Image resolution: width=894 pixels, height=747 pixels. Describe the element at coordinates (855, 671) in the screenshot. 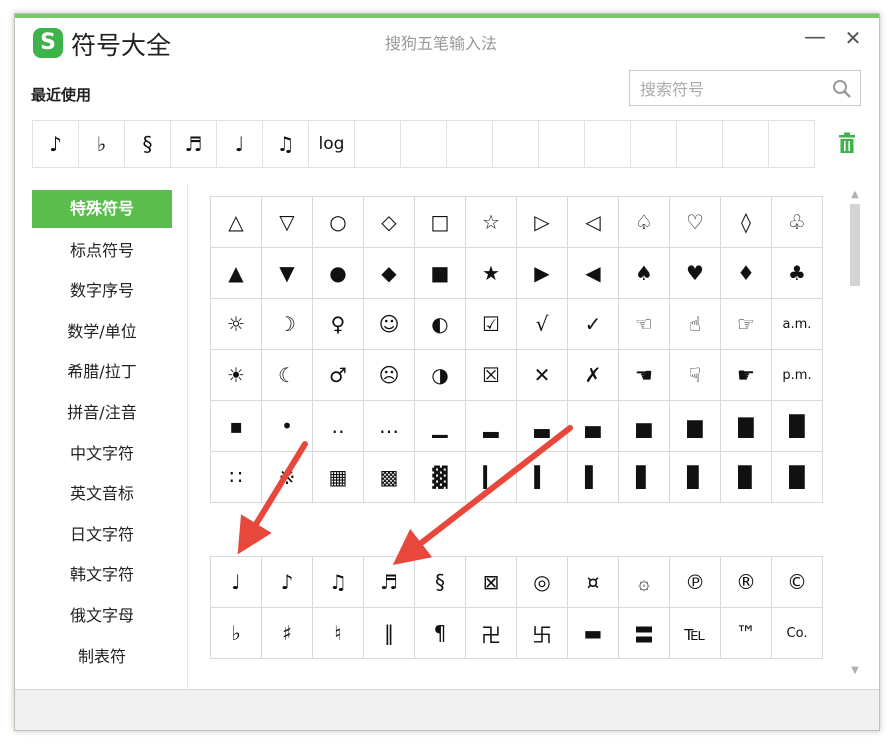

I see `scroll-down-icon: ▼` at that location.